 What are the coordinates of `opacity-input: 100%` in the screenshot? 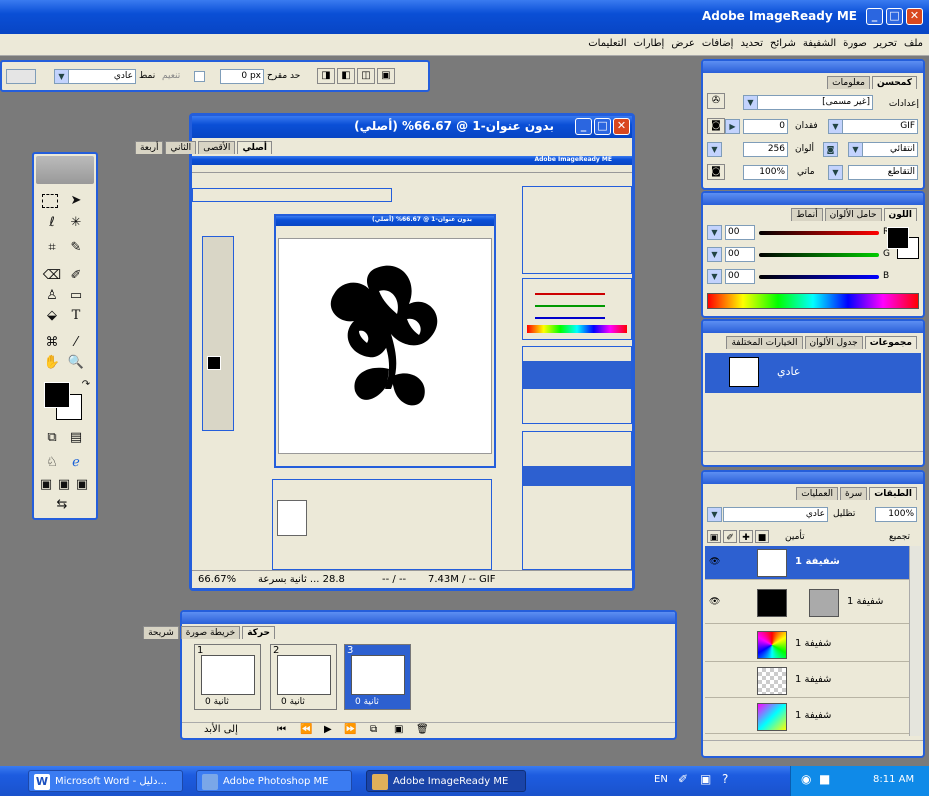 It's located at (896, 514).